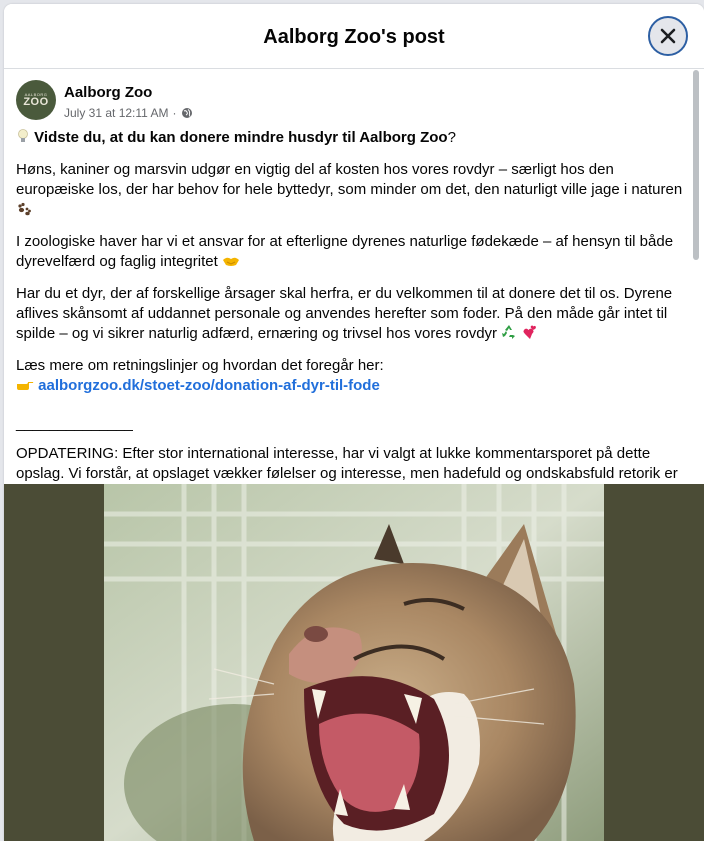 The height and width of the screenshot is (841, 704). I want to click on post-meta: July 31 at 12:11 AM ·, so click(128, 113).